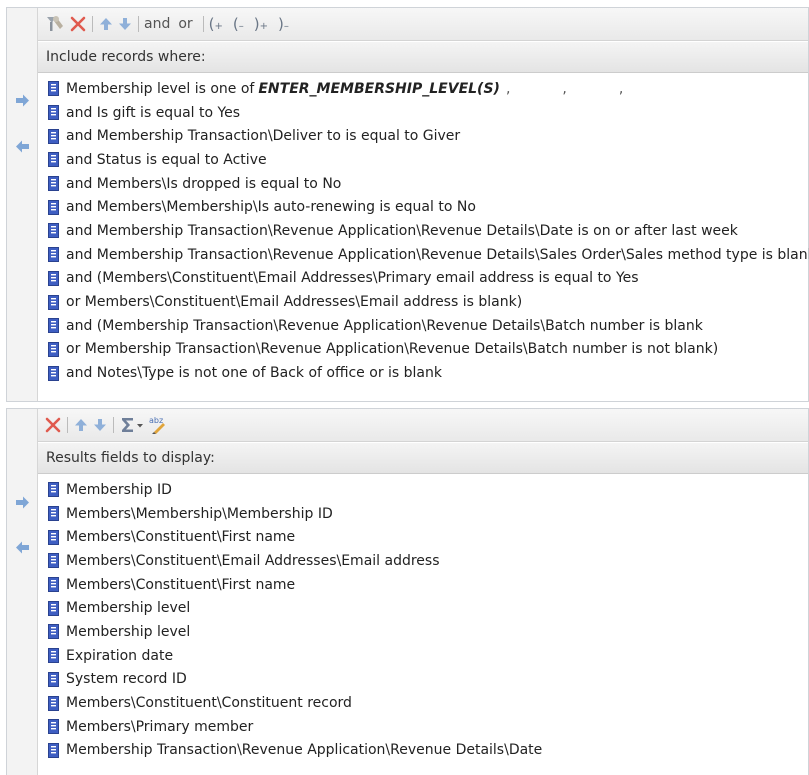 The height and width of the screenshot is (775, 809). What do you see at coordinates (423, 727) in the screenshot?
I see `results-row: Members\Primary member` at bounding box center [423, 727].